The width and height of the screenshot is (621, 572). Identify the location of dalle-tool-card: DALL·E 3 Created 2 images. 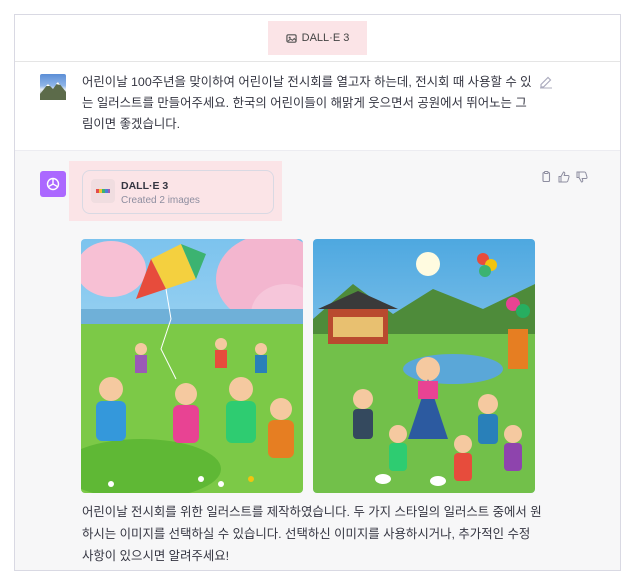
(178, 192).